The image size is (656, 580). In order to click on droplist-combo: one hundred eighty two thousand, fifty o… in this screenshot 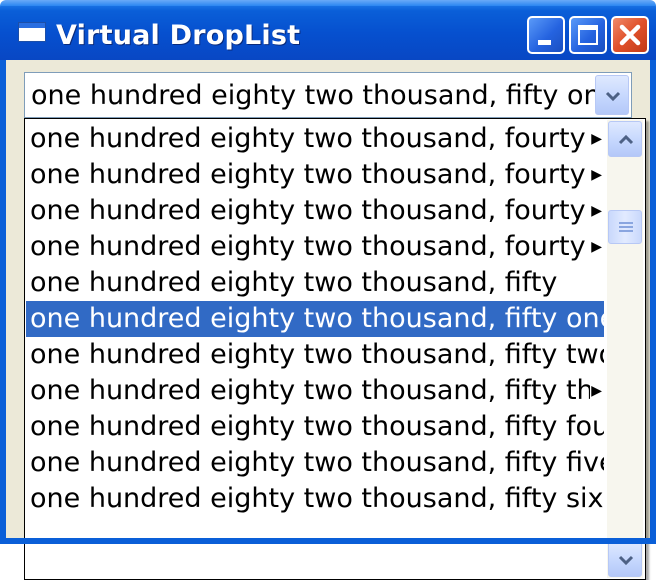, I will do `click(328, 95)`.